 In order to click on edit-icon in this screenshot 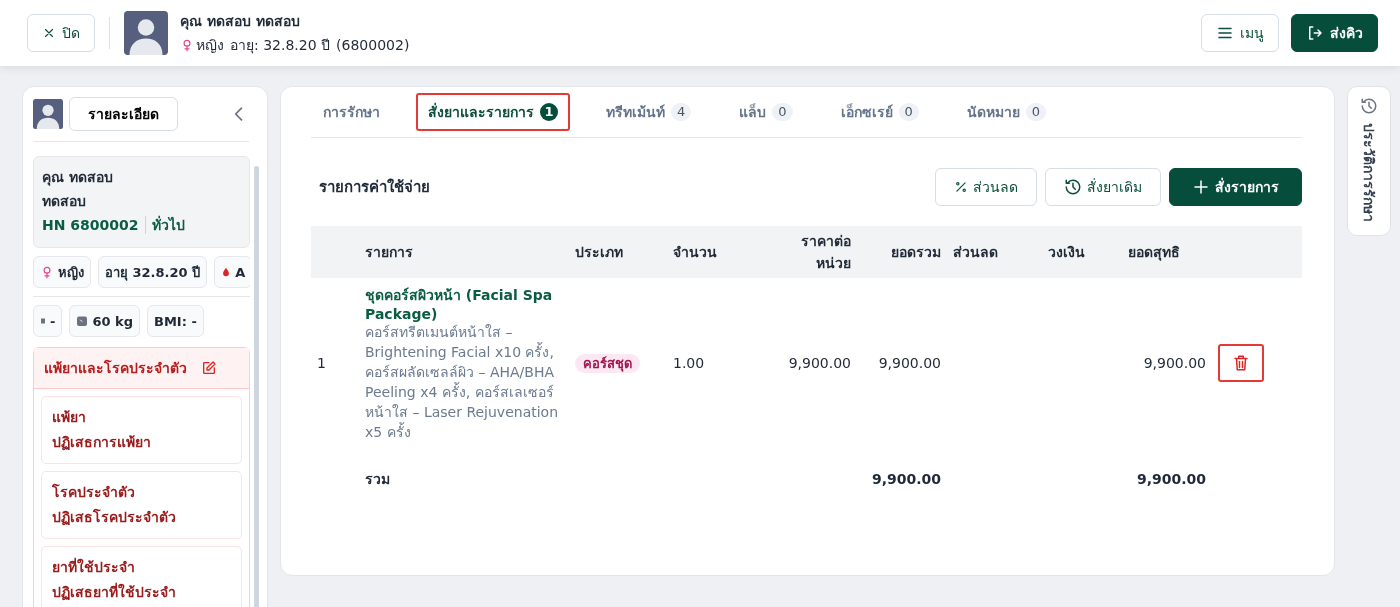, I will do `click(209, 368)`.